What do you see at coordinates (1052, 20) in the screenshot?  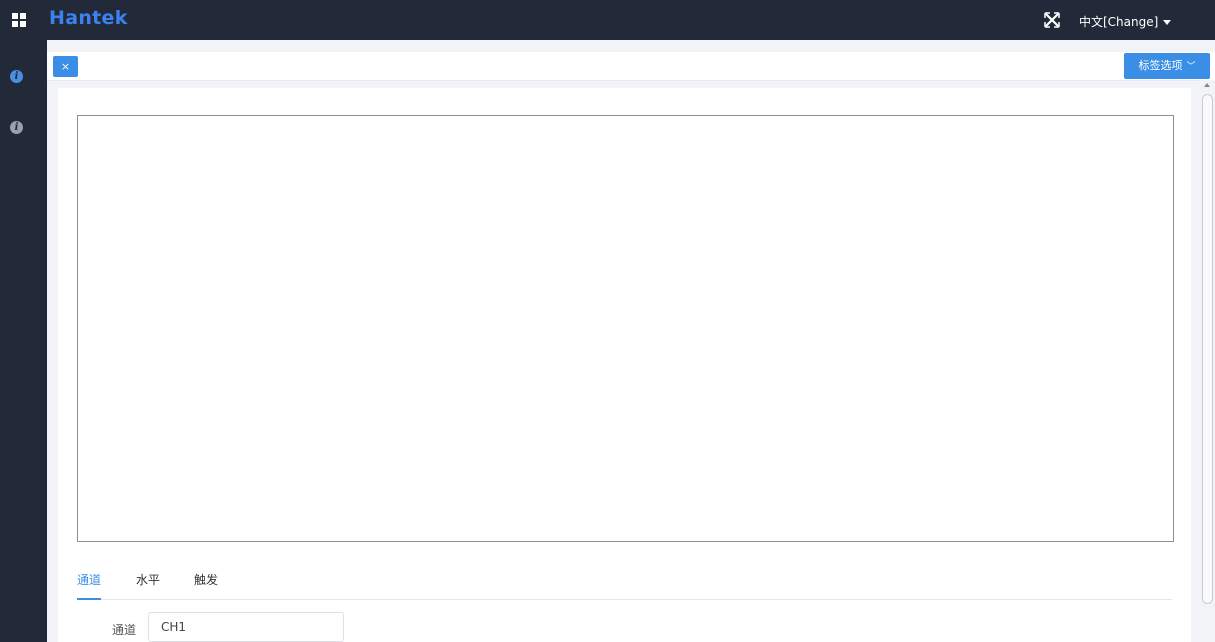 I see `fullscreen-icon` at bounding box center [1052, 20].